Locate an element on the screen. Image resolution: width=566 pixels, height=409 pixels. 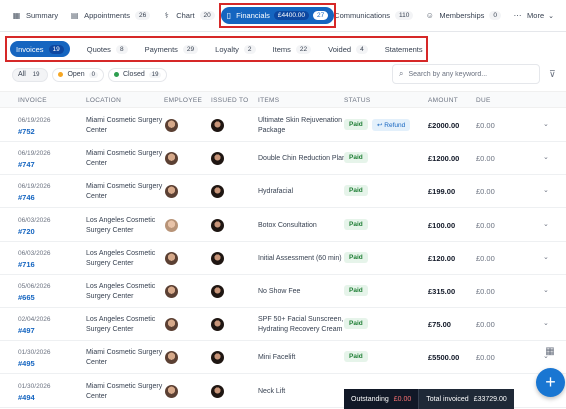
status-filters: All 19 Open 0 Closed 19 is located at coordinates (91, 74).